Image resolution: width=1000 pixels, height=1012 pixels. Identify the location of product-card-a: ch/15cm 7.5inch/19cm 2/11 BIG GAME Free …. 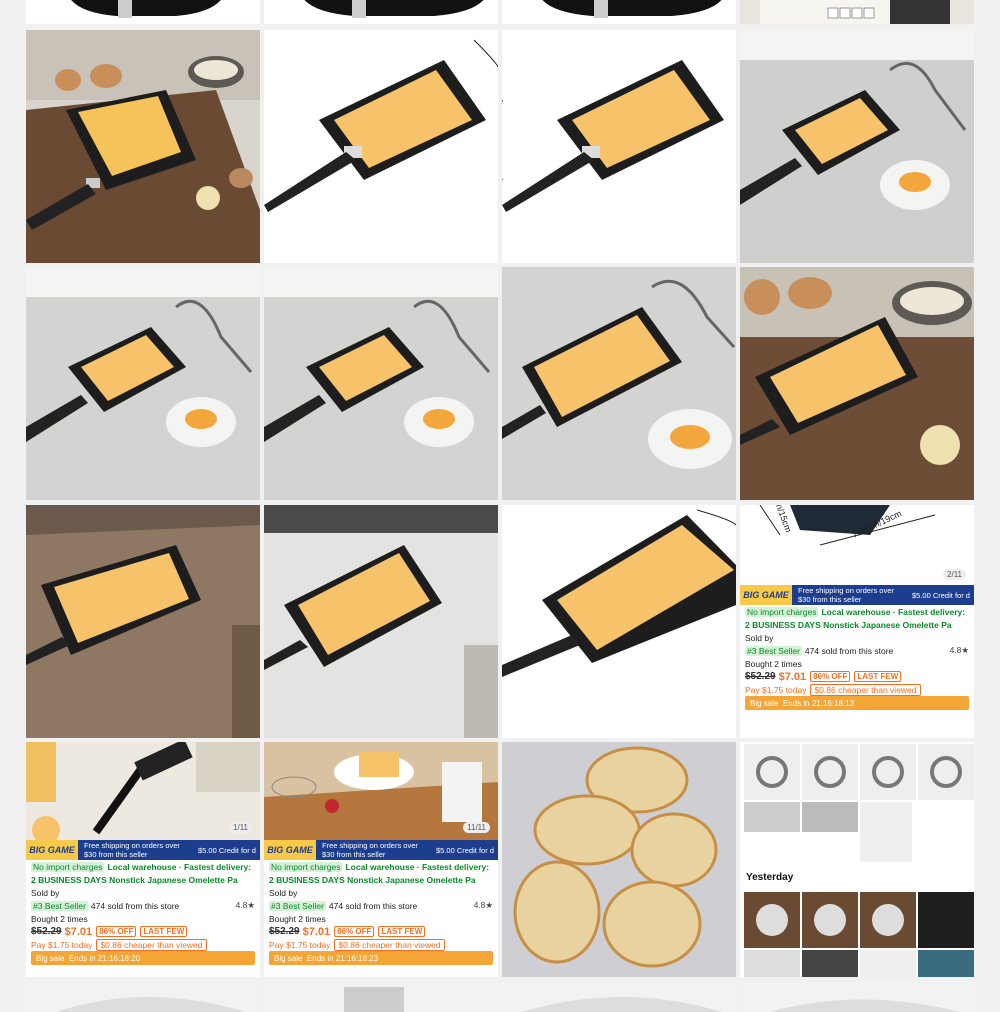
(857, 621).